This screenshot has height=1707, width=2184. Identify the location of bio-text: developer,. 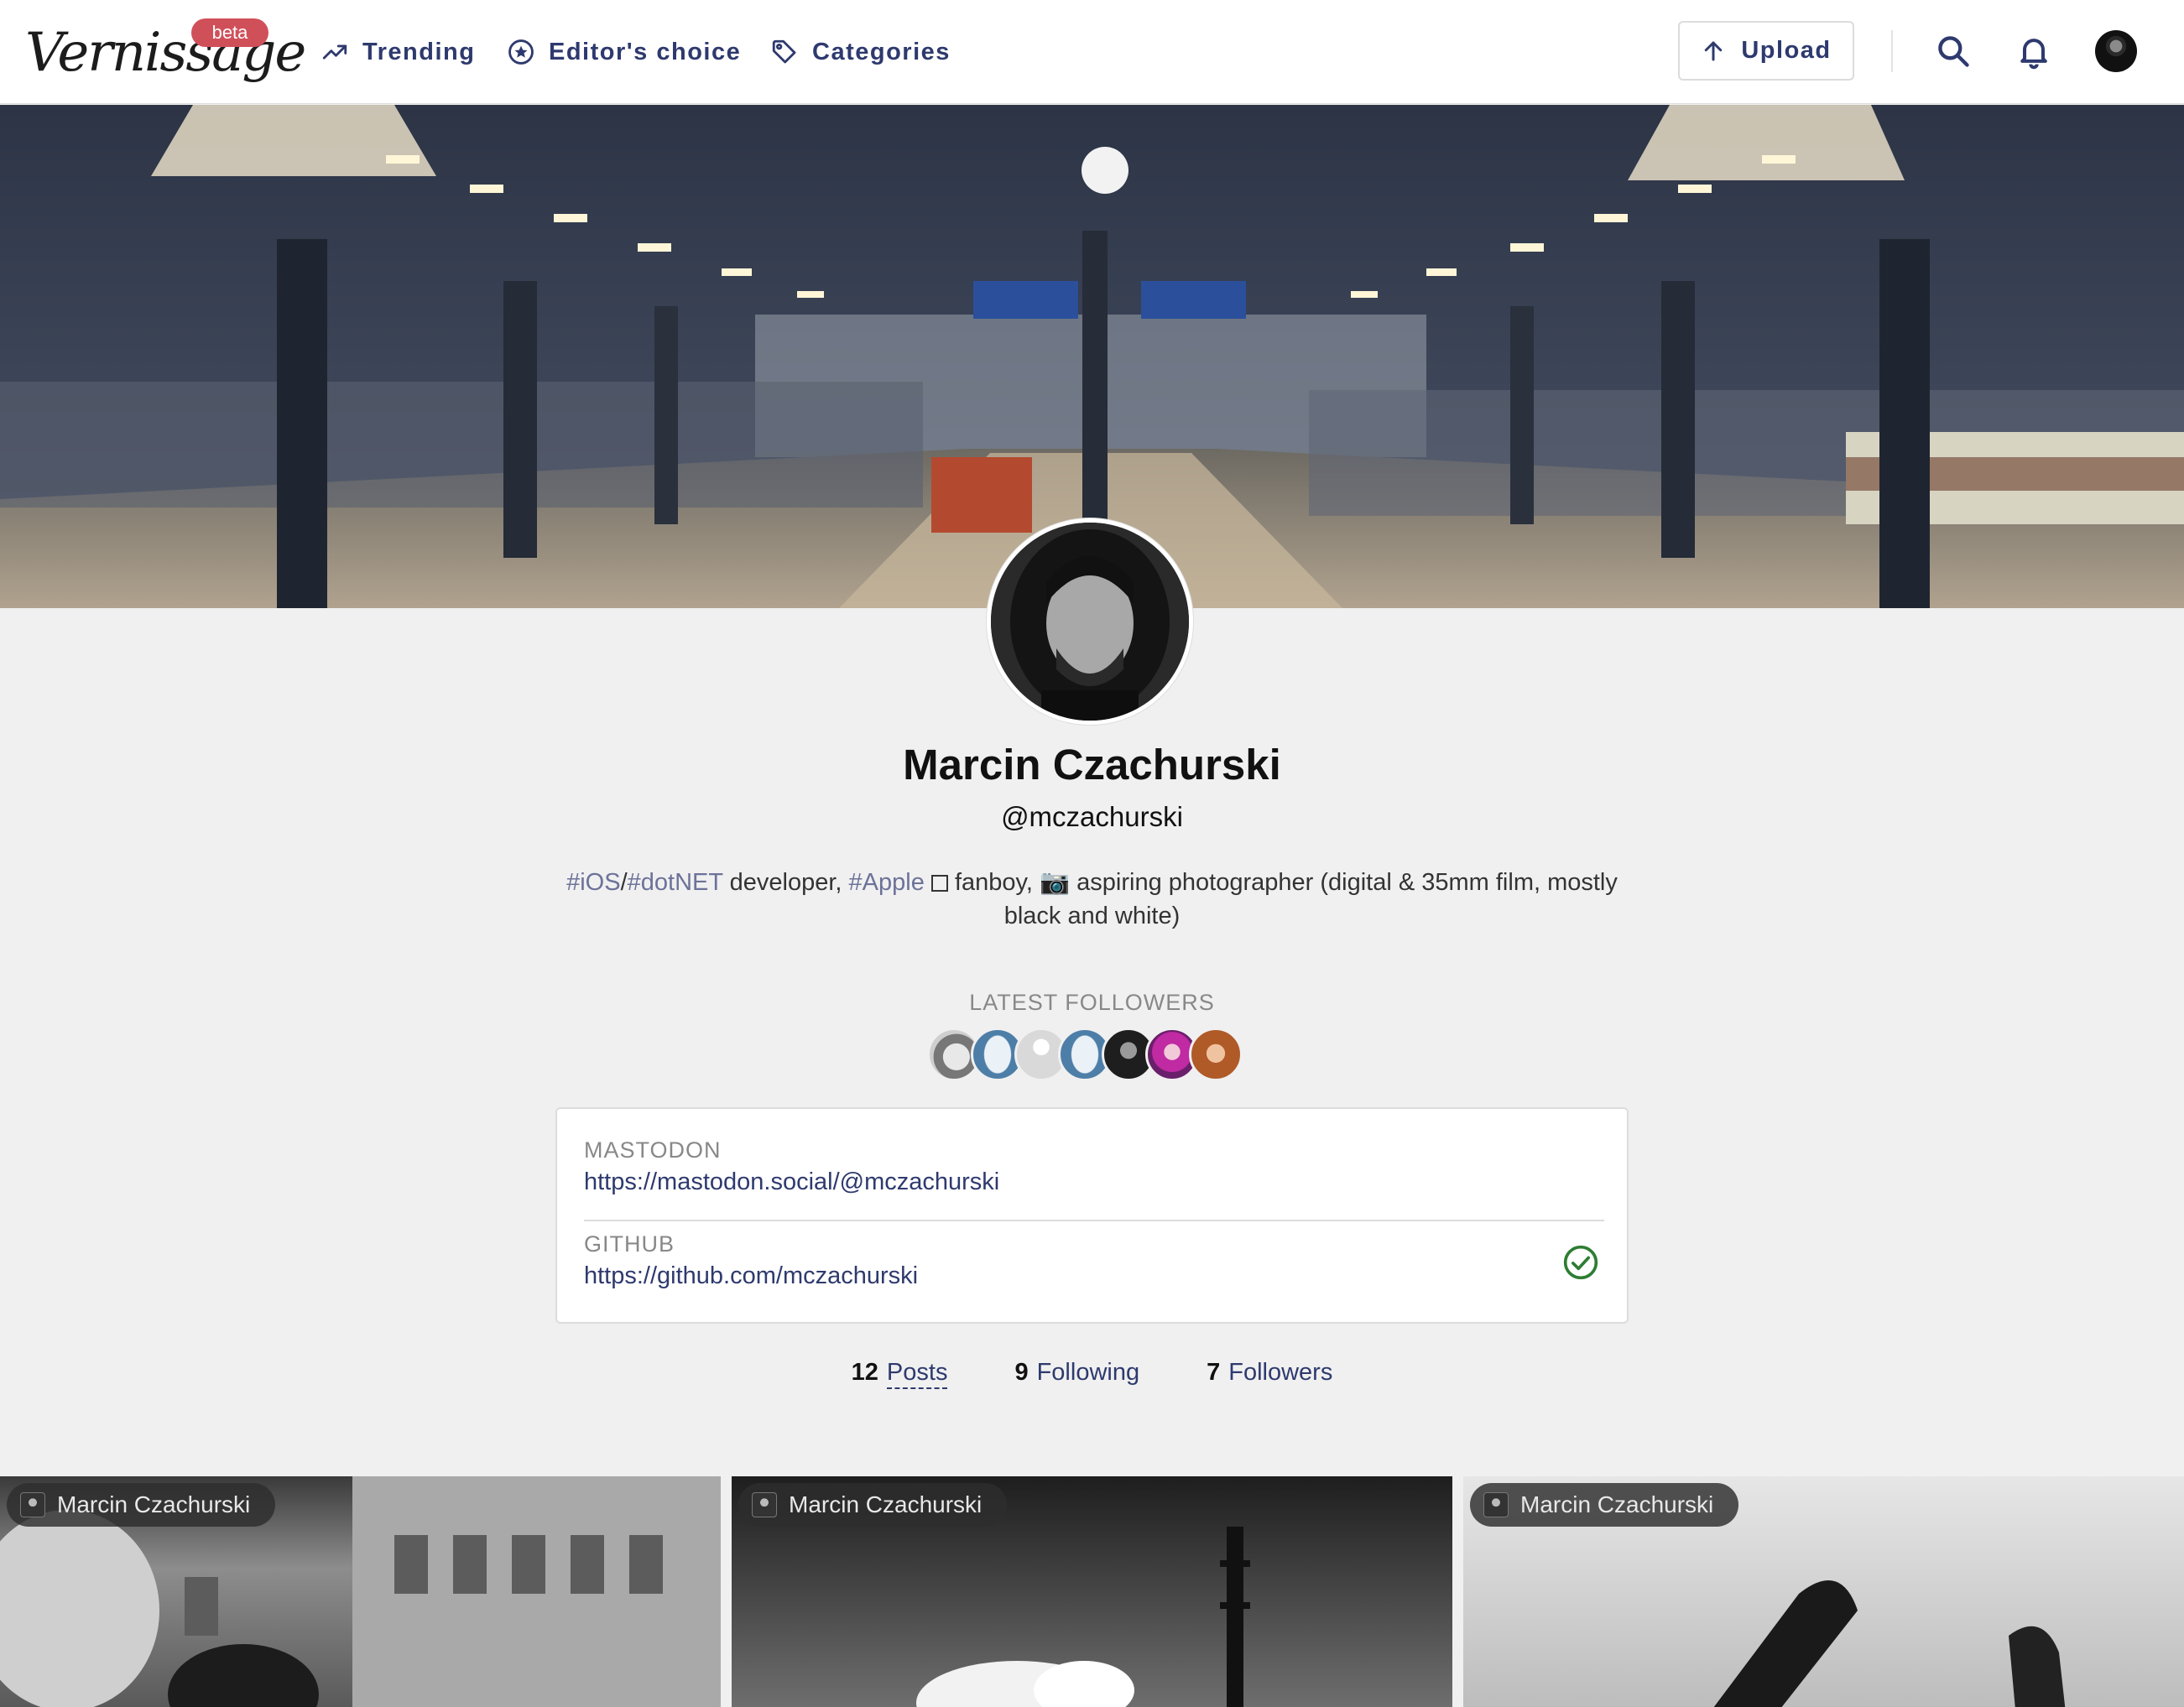
(785, 882).